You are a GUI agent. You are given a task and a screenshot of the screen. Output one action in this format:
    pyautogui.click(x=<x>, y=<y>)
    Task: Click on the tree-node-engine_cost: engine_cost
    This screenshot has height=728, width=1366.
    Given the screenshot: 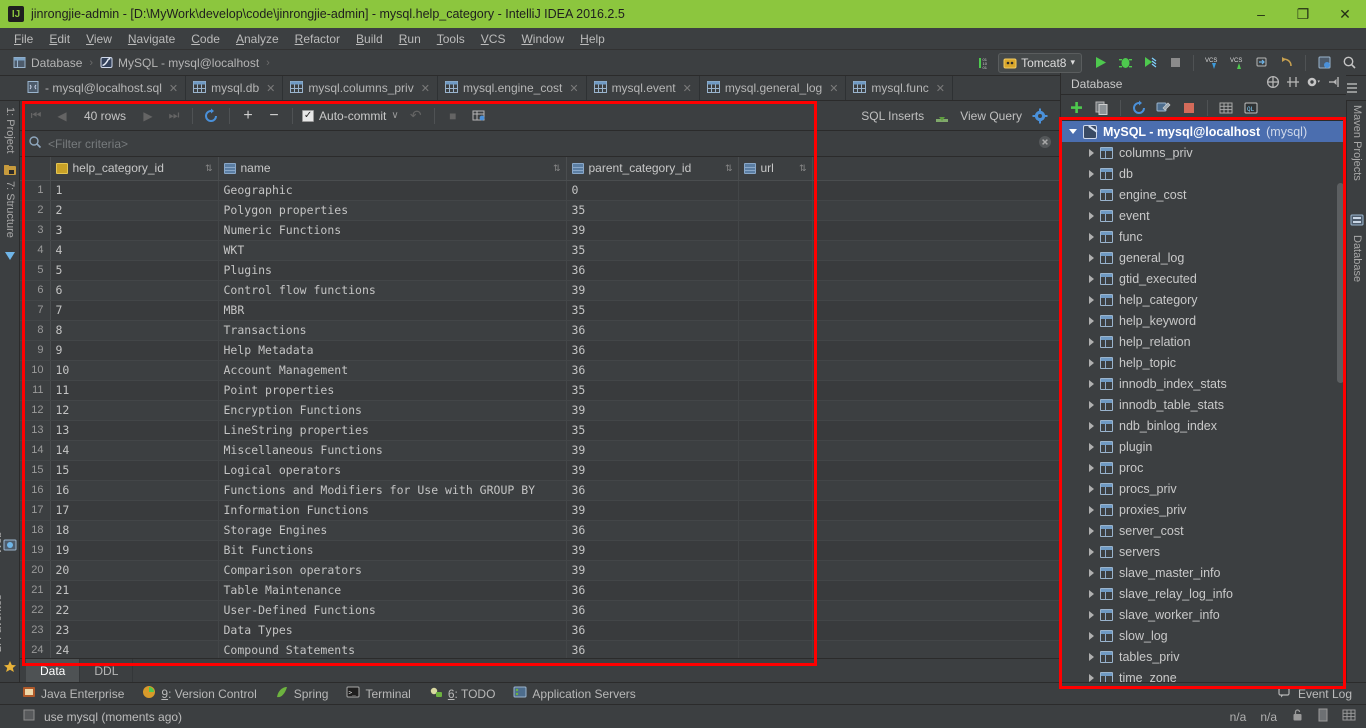 What is the action you would take?
    pyautogui.click(x=1203, y=194)
    